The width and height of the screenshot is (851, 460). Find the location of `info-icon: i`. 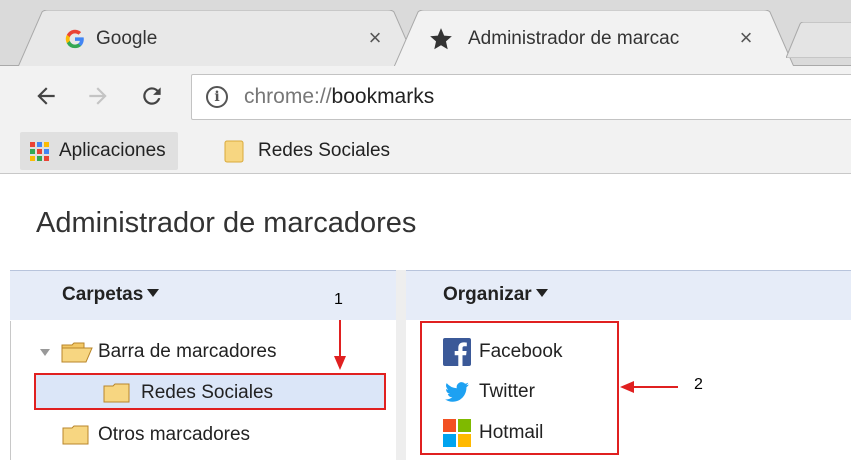

info-icon: i is located at coordinates (217, 97).